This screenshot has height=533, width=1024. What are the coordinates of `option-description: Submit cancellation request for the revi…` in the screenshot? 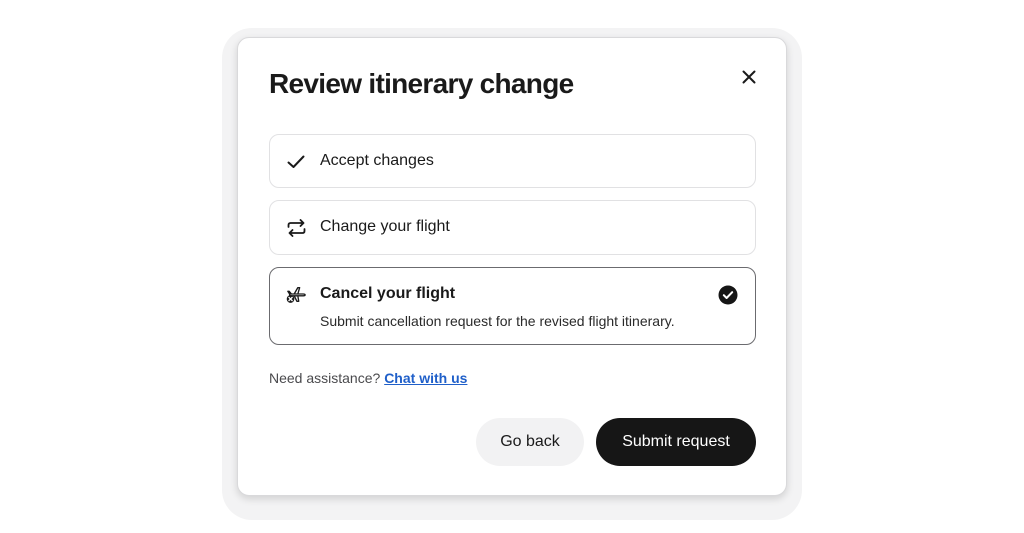 It's located at (497, 321).